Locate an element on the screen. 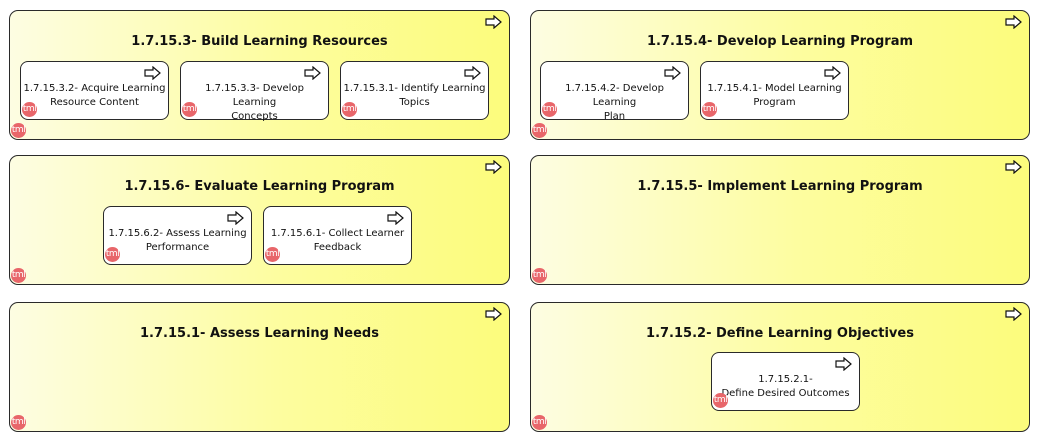 The height and width of the screenshot is (442, 1040). process-label-line1: 1.7.15.2.1- is located at coordinates (785, 379).